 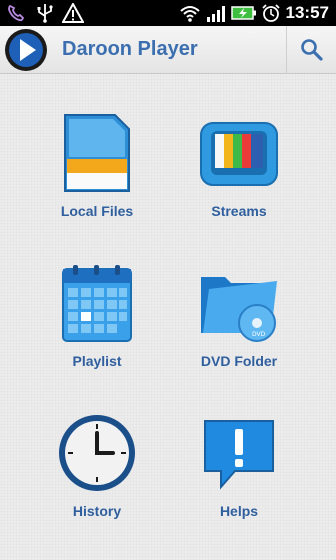 I want to click on menu-item-playlist: Playlist, so click(x=97, y=328).